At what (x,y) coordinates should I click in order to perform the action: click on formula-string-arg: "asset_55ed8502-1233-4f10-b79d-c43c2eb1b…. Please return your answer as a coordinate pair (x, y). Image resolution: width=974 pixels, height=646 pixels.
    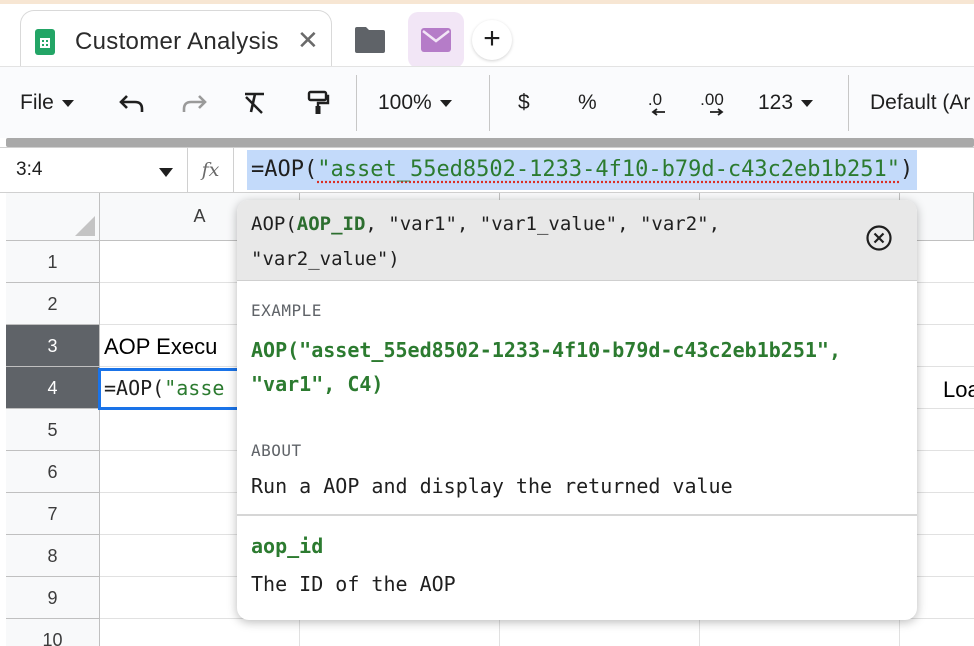
    Looking at the image, I should click on (609, 169).